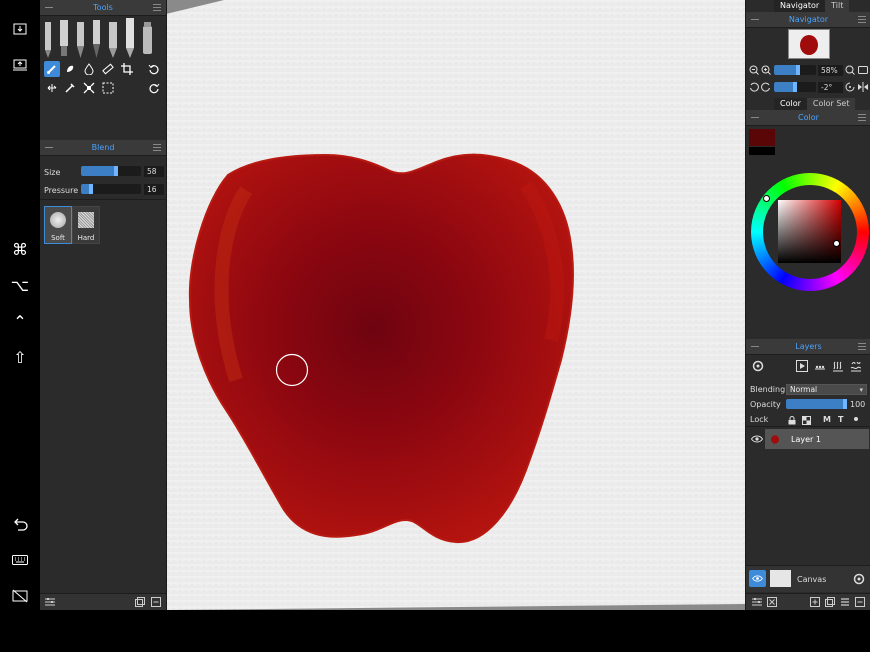  I want to click on flip-horizontal-icon, so click(863, 87).